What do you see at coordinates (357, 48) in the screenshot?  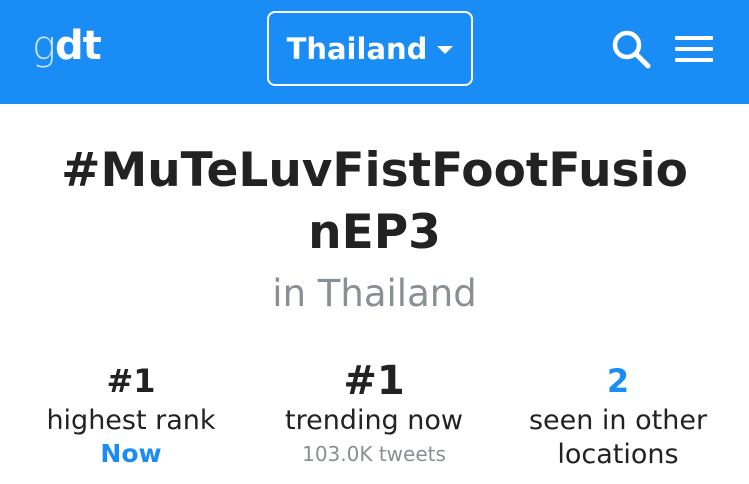 I see `selected-country: Thailand` at bounding box center [357, 48].